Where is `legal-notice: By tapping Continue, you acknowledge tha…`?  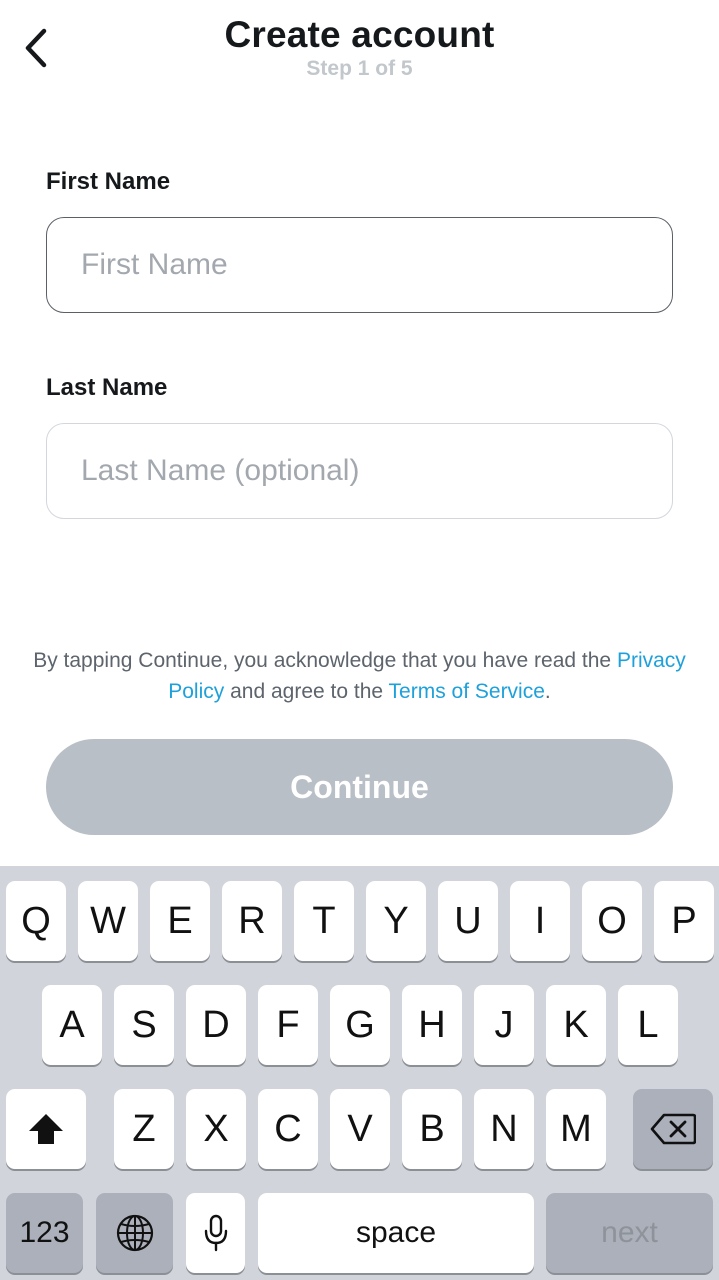
legal-notice: By tapping Continue, you acknowledge tha… is located at coordinates (359, 676).